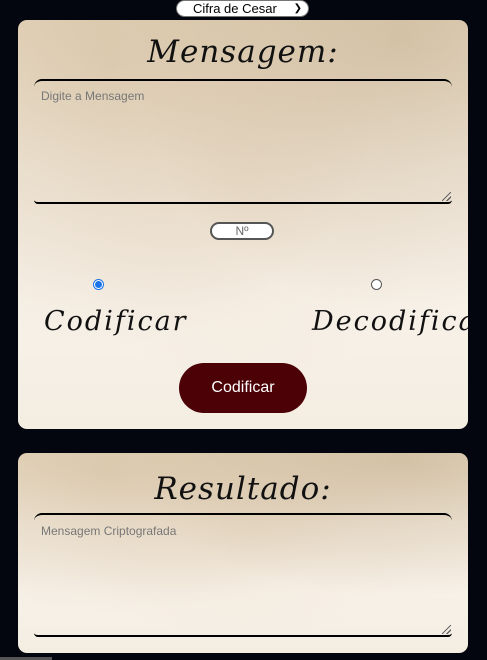 The width and height of the screenshot is (487, 660). I want to click on cipher-select: Cifra de Cesar ❯, so click(242, 8).